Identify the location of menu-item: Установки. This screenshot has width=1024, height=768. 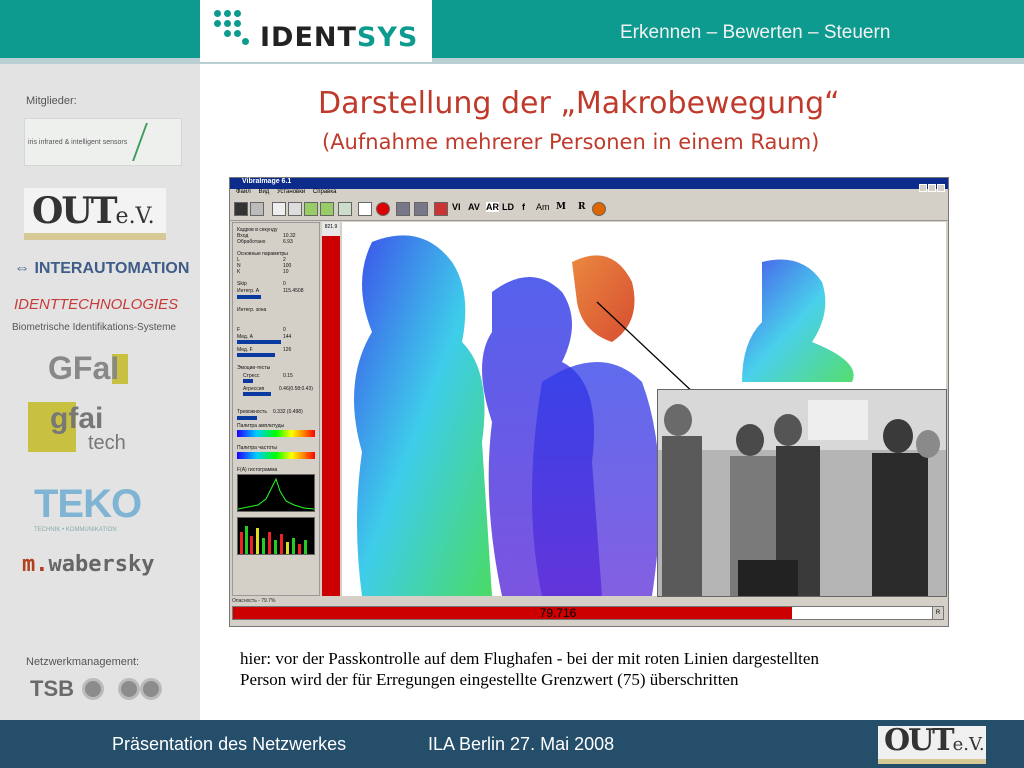
(291, 192).